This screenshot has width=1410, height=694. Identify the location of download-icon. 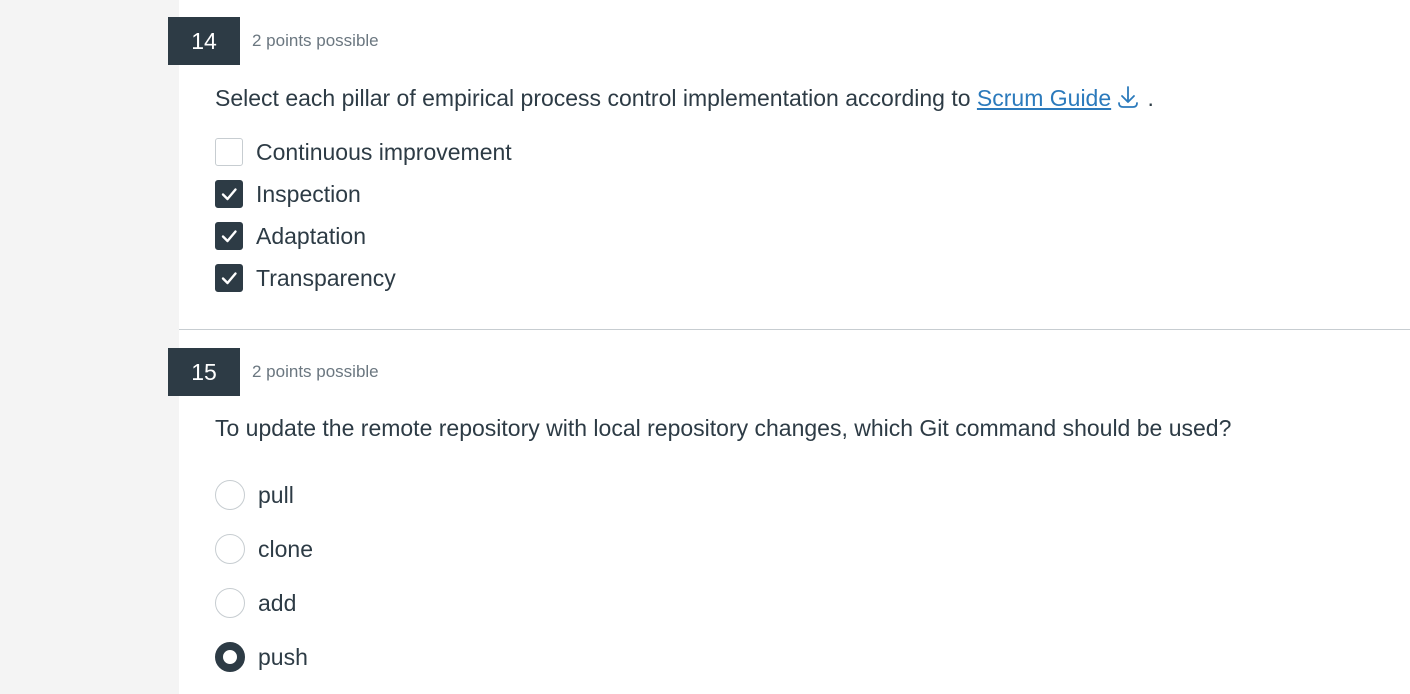
(1128, 100).